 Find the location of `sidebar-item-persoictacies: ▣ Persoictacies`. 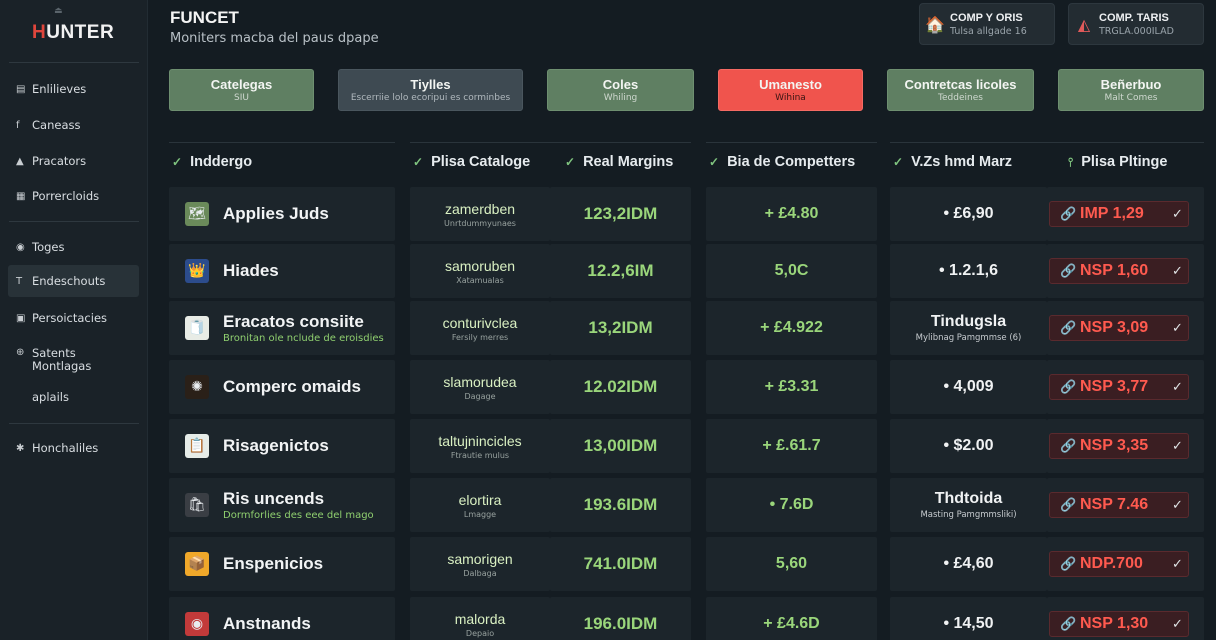

sidebar-item-persoictacies: ▣ Persoictacies is located at coordinates (73, 318).